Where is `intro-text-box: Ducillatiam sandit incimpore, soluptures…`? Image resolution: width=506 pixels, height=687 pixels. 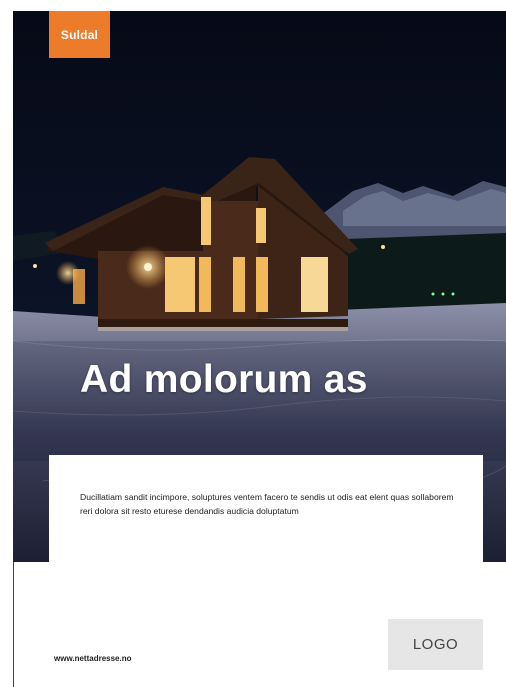 intro-text-box: Ducillatiam sandit incimpore, soluptures… is located at coordinates (266, 508).